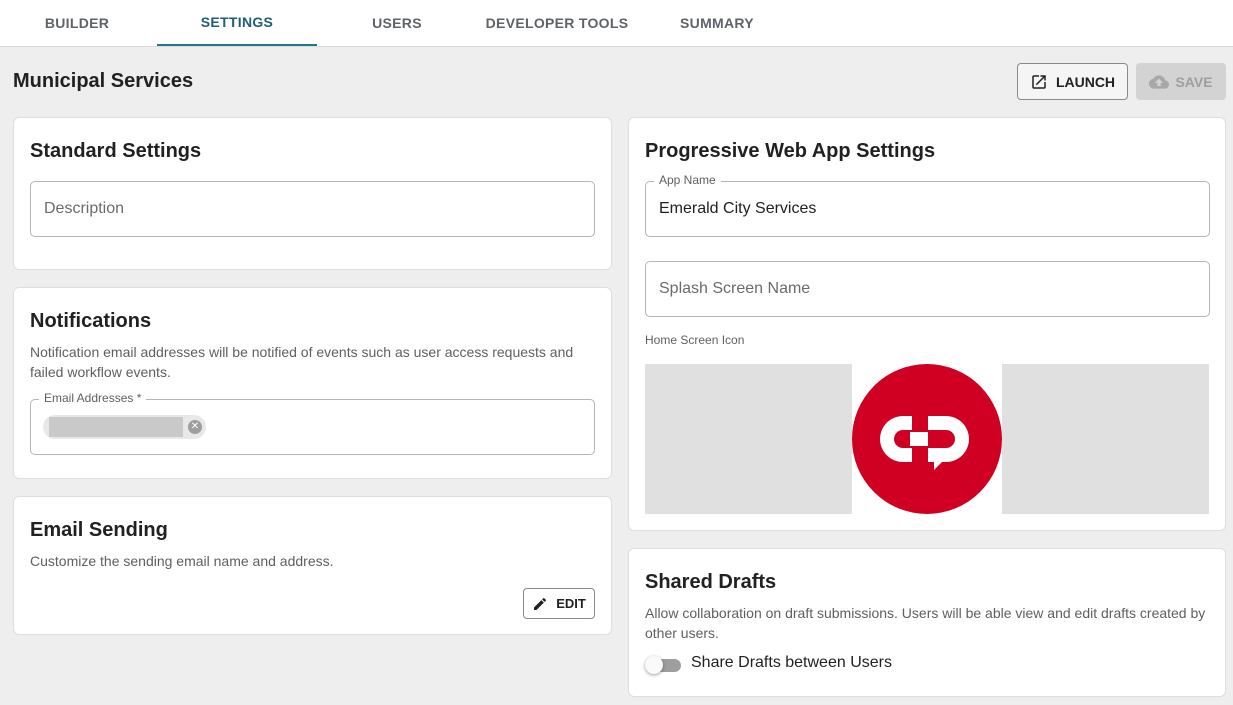 This screenshot has height=705, width=1233. What do you see at coordinates (78, 23) in the screenshot?
I see `tab-builder: BUILDER` at bounding box center [78, 23].